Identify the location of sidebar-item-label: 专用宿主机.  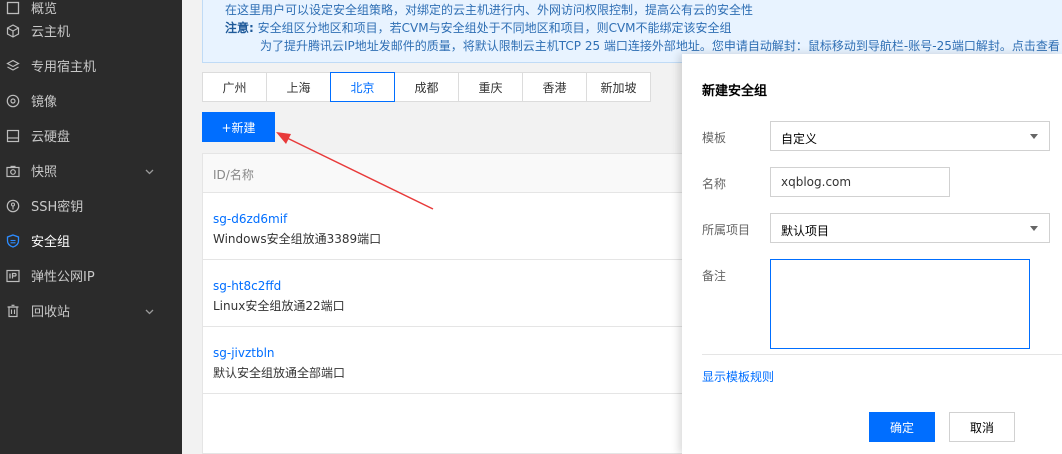
(64, 67).